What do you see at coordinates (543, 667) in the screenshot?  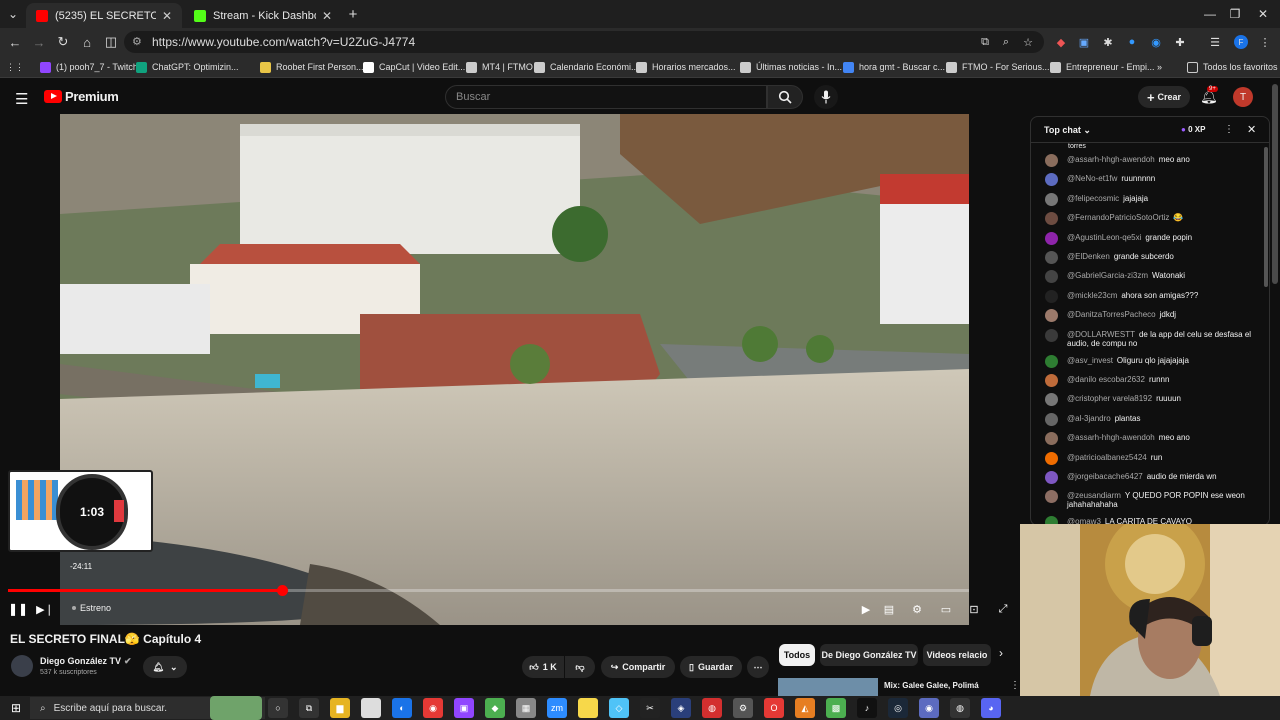 I see `like-button: 👍︎ 1 K` at bounding box center [543, 667].